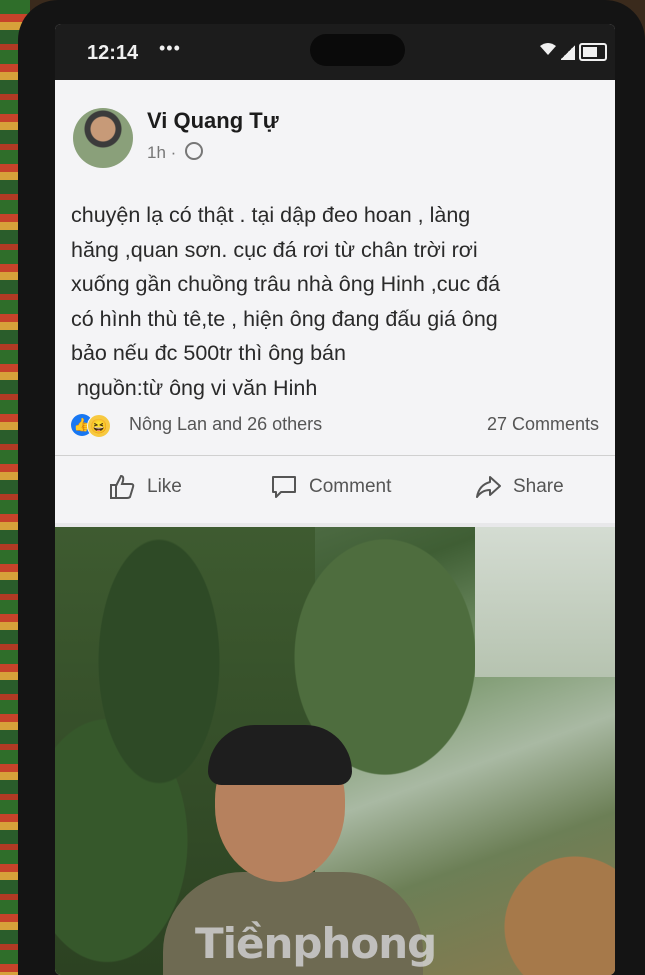 The image size is (645, 975). I want to click on post-text-line: bảo nếu đc 500tr thì ông bán, so click(208, 353).